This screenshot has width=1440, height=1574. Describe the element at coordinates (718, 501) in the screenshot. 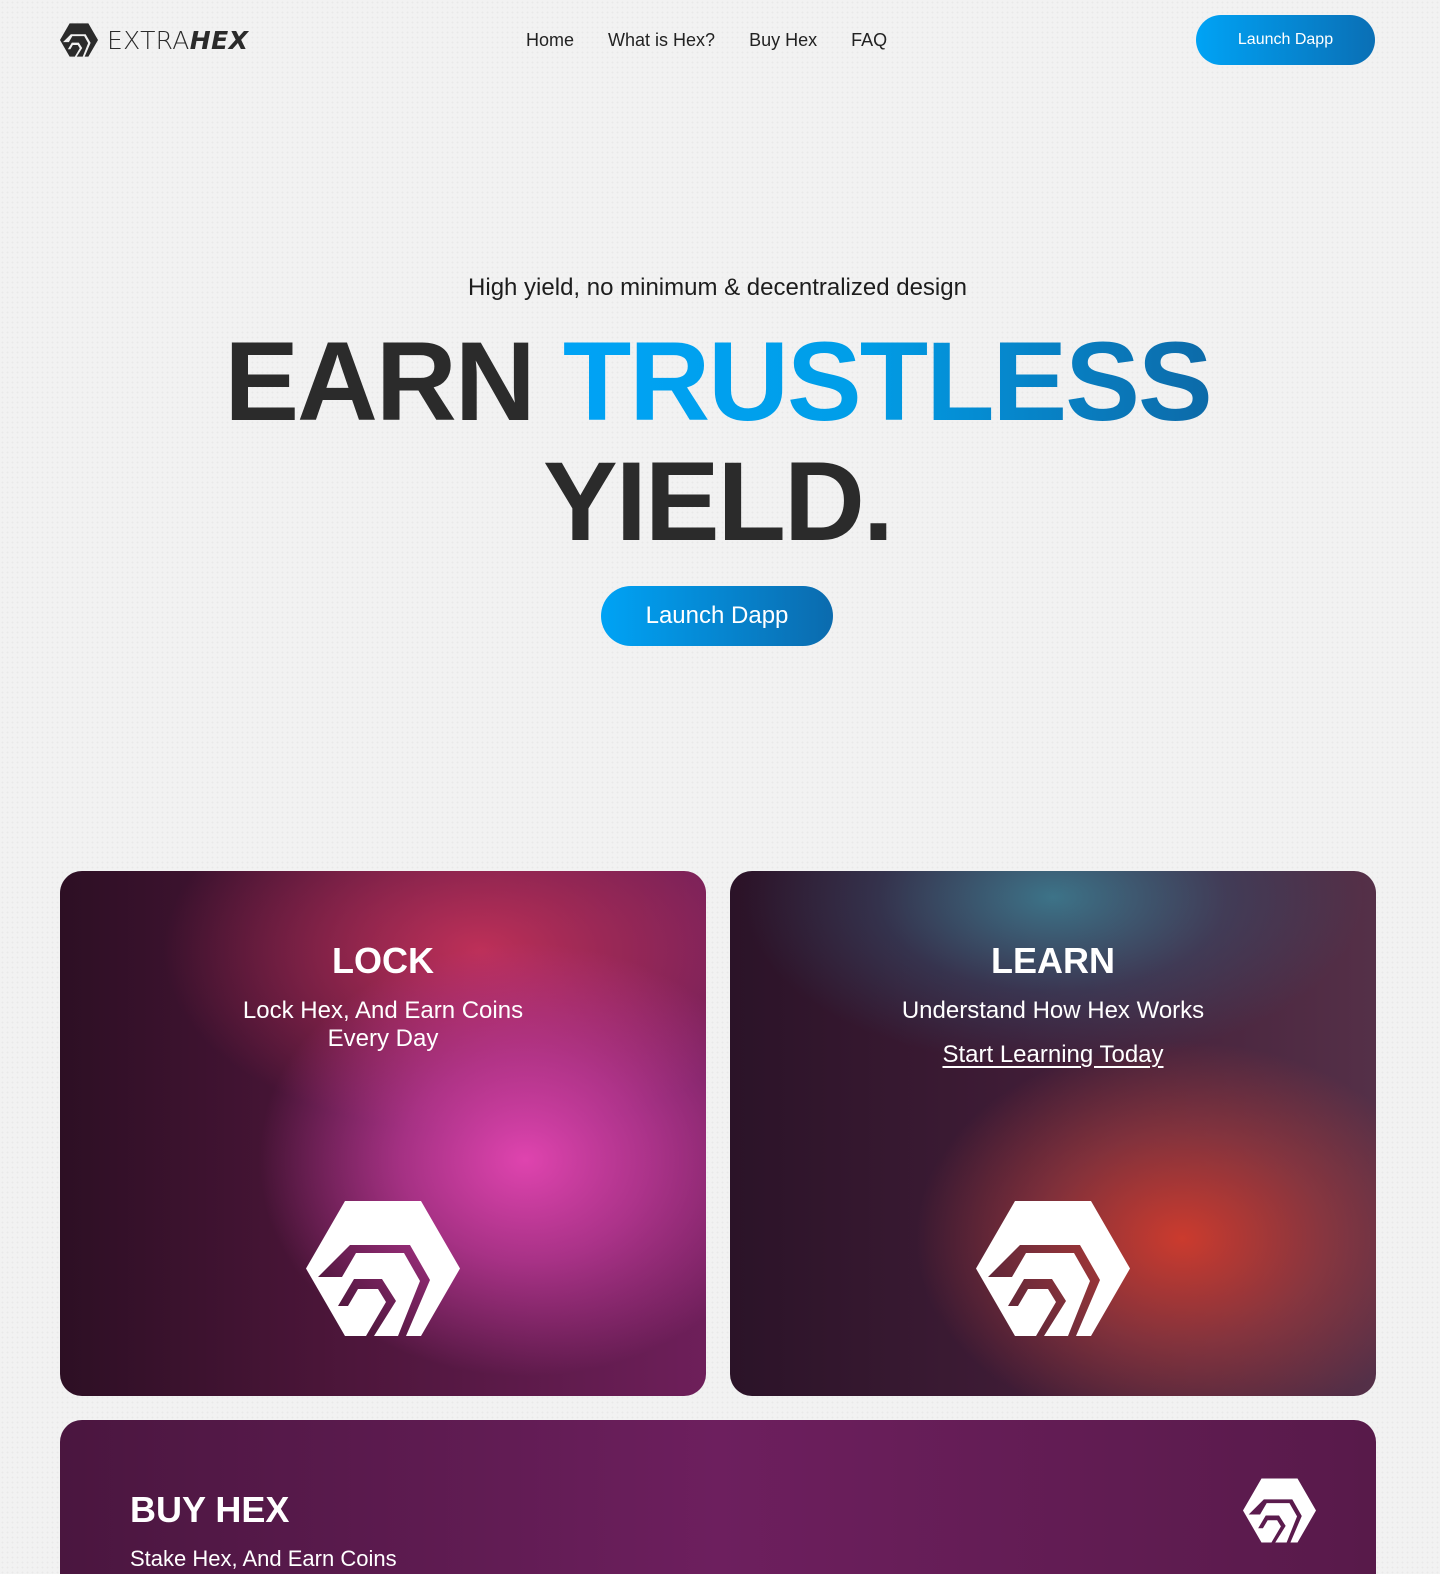

I see `hero-title-yield: YIELD.` at that location.